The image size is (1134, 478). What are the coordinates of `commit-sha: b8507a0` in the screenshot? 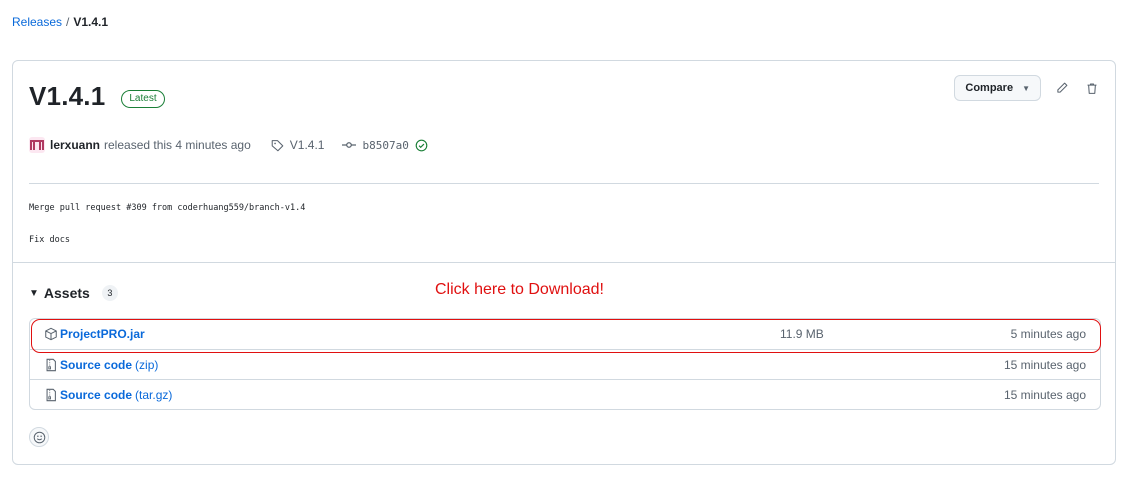 It's located at (385, 145).